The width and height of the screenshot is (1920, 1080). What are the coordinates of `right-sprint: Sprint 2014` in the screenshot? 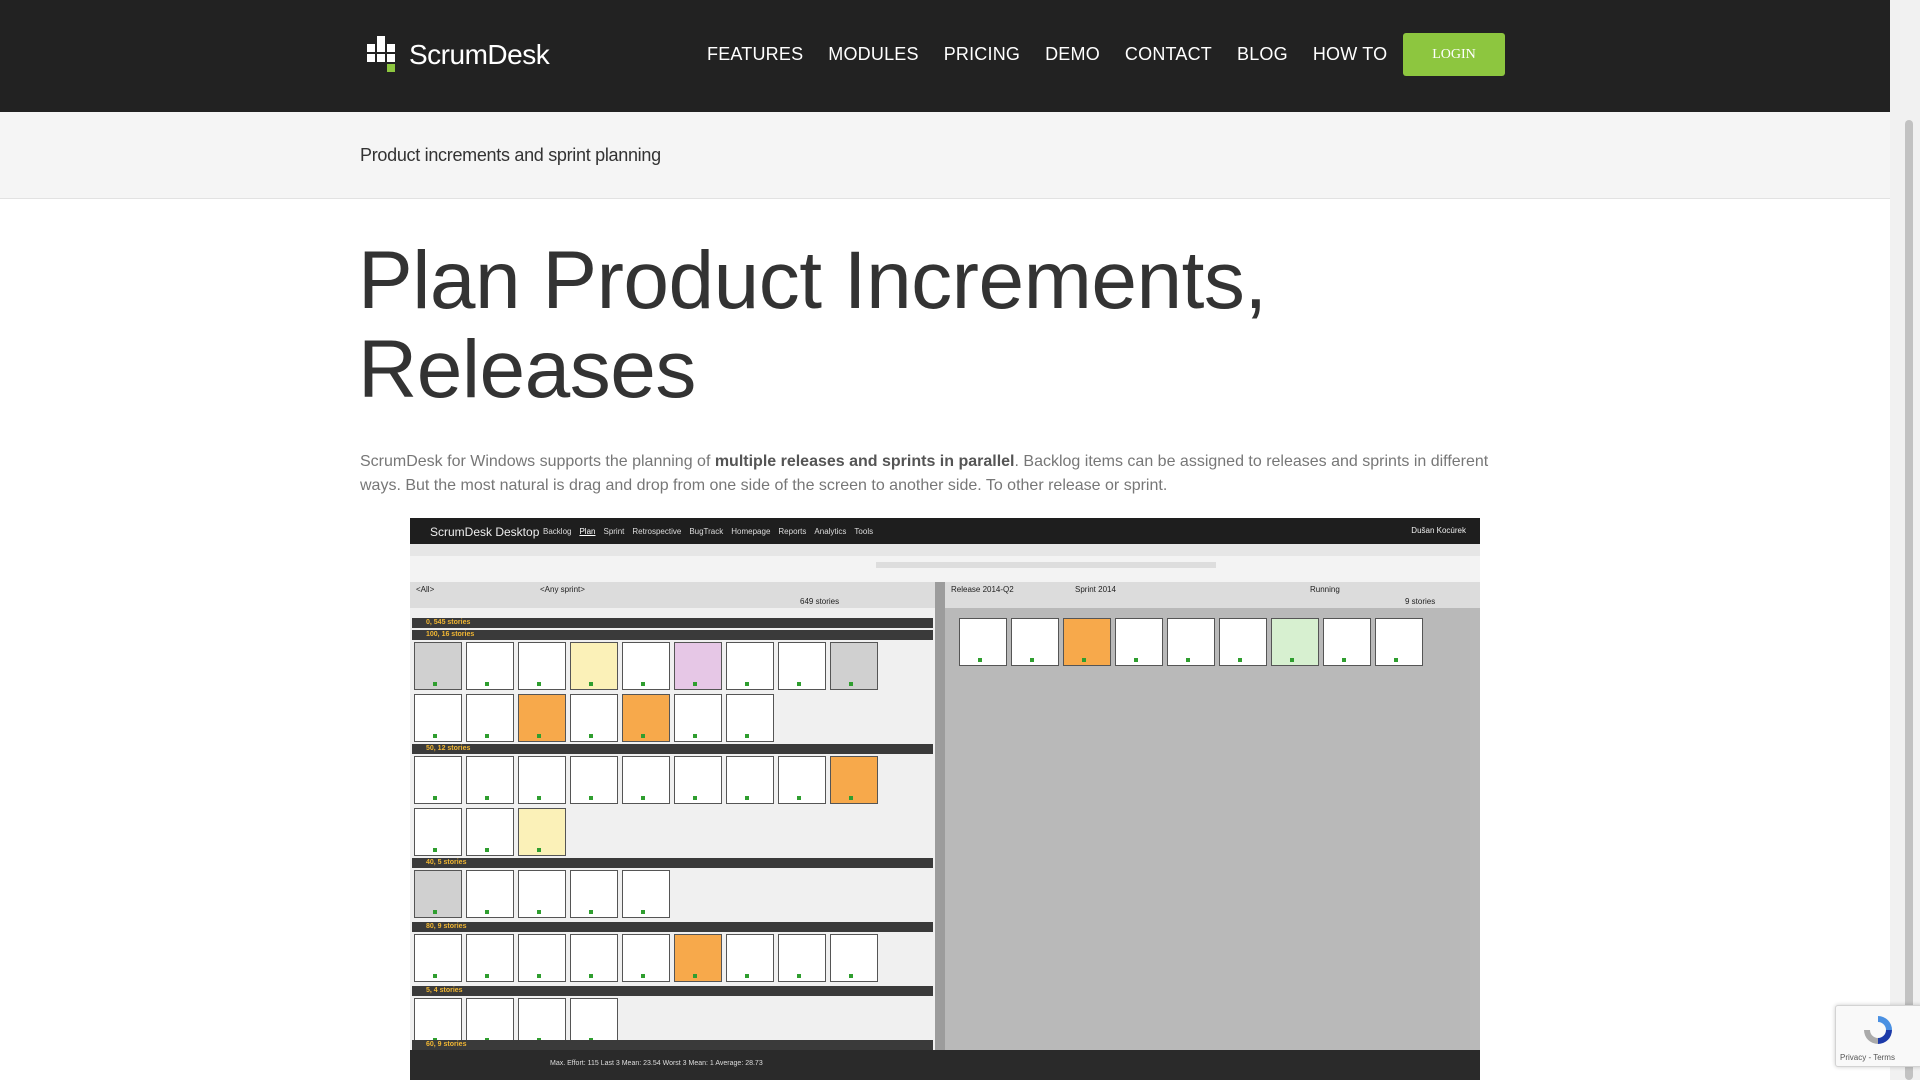 It's located at (1095, 589).